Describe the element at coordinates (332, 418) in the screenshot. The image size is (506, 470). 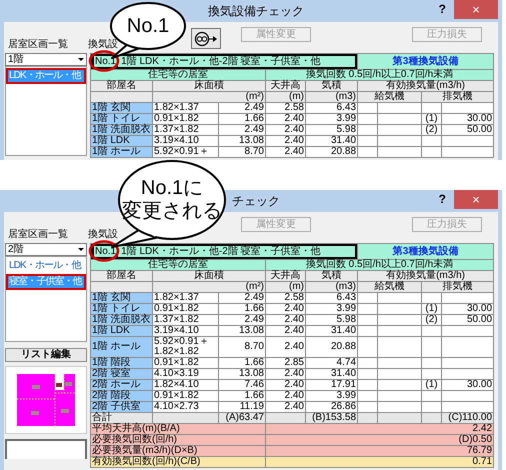
I see `table-cell: (B)153.58` at that location.